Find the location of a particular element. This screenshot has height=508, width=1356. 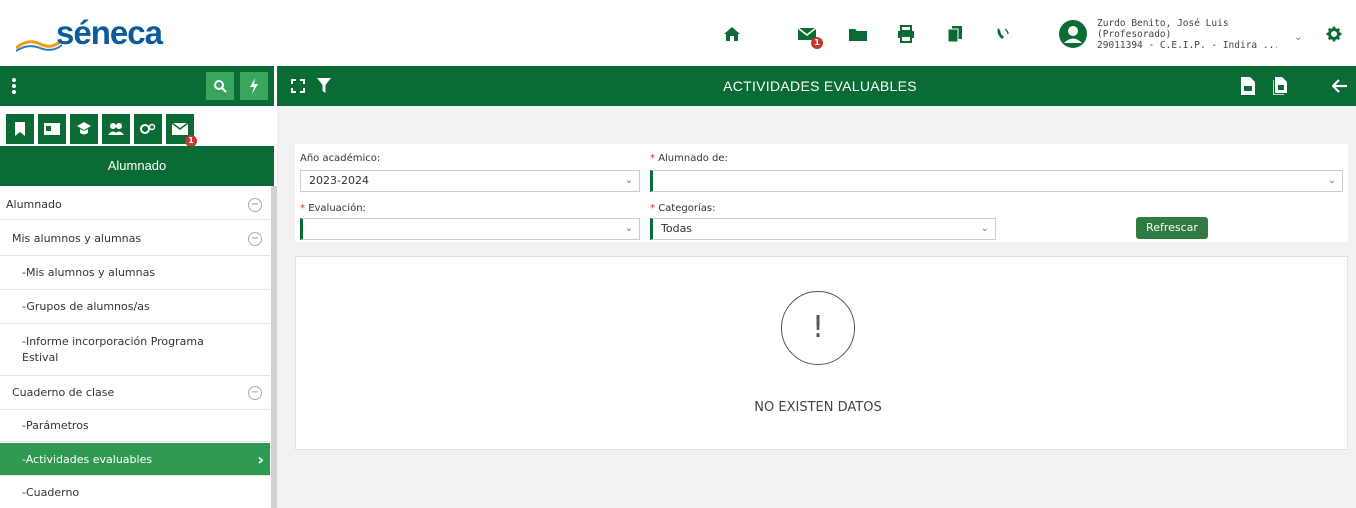

tab-id-card-icon is located at coordinates (52, 129).